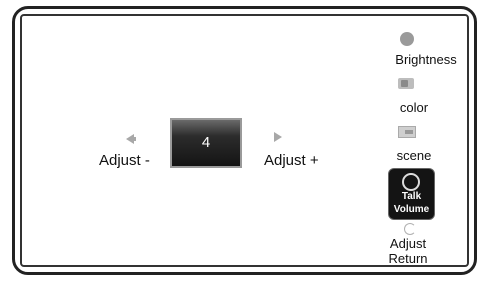 This screenshot has height=281, width=489. What do you see at coordinates (124, 160) in the screenshot?
I see `adjust-minus-label: Adjust -` at bounding box center [124, 160].